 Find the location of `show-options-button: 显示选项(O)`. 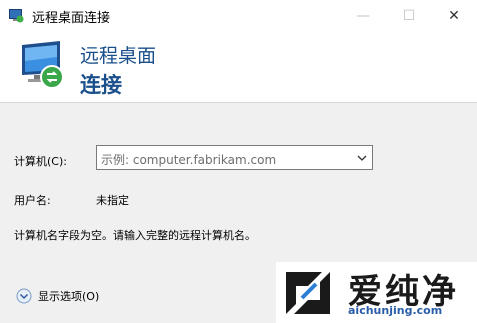

show-options-button: 显示选项(O) is located at coordinates (57, 296).